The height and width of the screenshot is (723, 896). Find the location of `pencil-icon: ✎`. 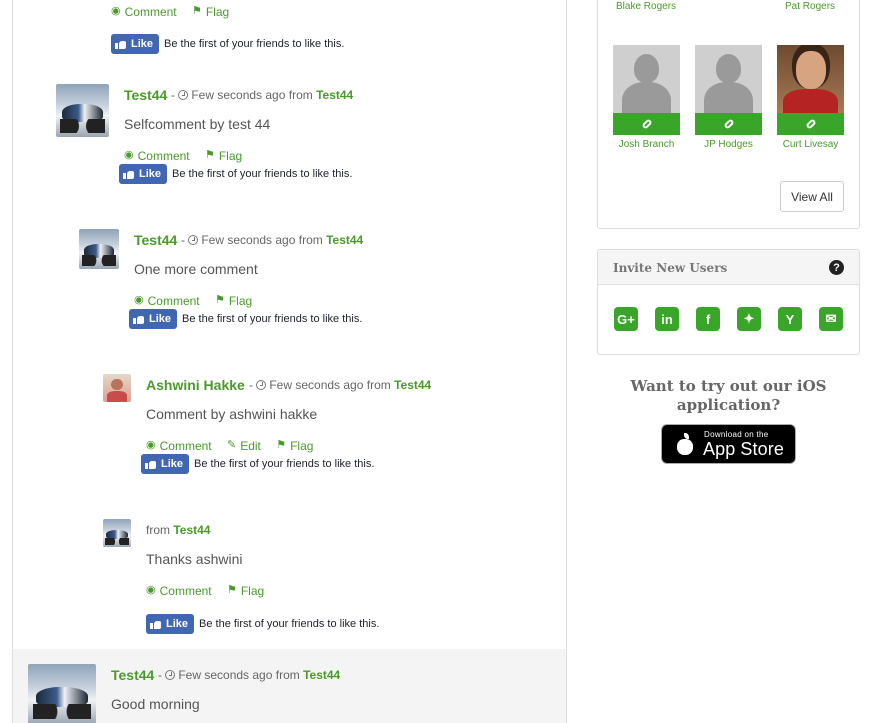

pencil-icon: ✎ is located at coordinates (231, 445).